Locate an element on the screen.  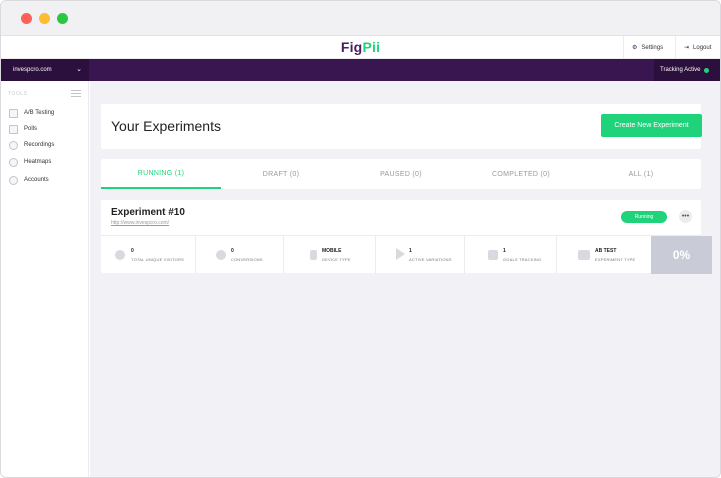
heatmaps-icon is located at coordinates (13, 162).